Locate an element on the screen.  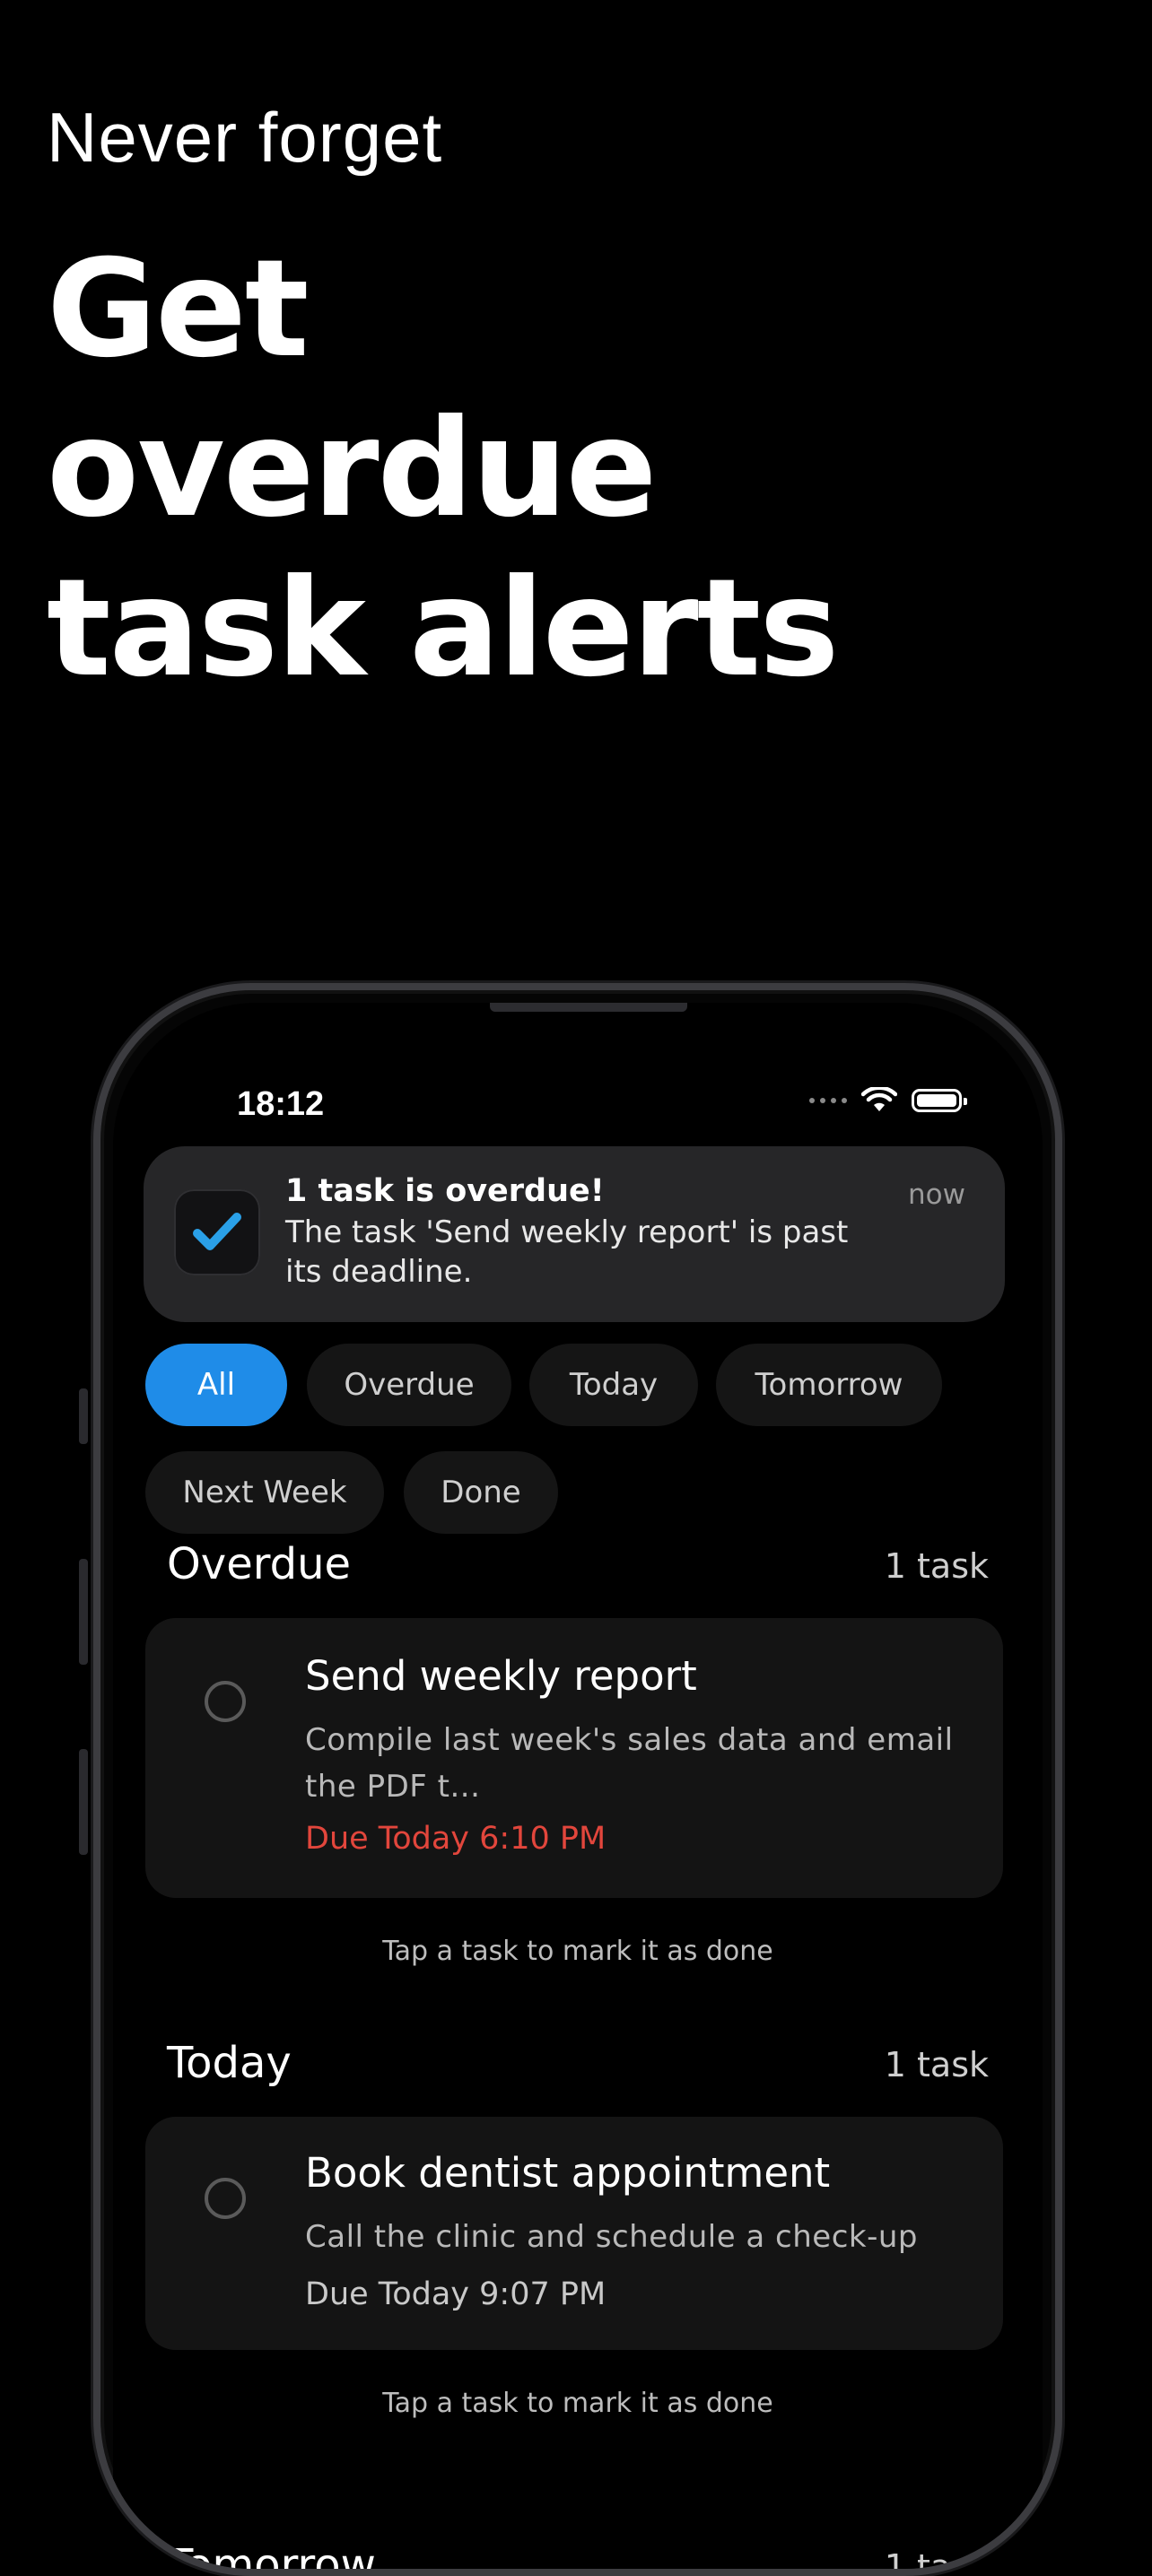
speaker-grille is located at coordinates (588, 1007).